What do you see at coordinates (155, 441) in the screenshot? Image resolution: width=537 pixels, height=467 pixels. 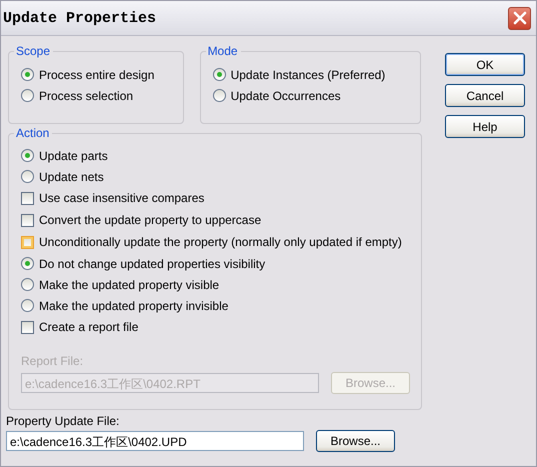 I see `input-field: e:\cadence16.3工作区\0402.UPD` at bounding box center [155, 441].